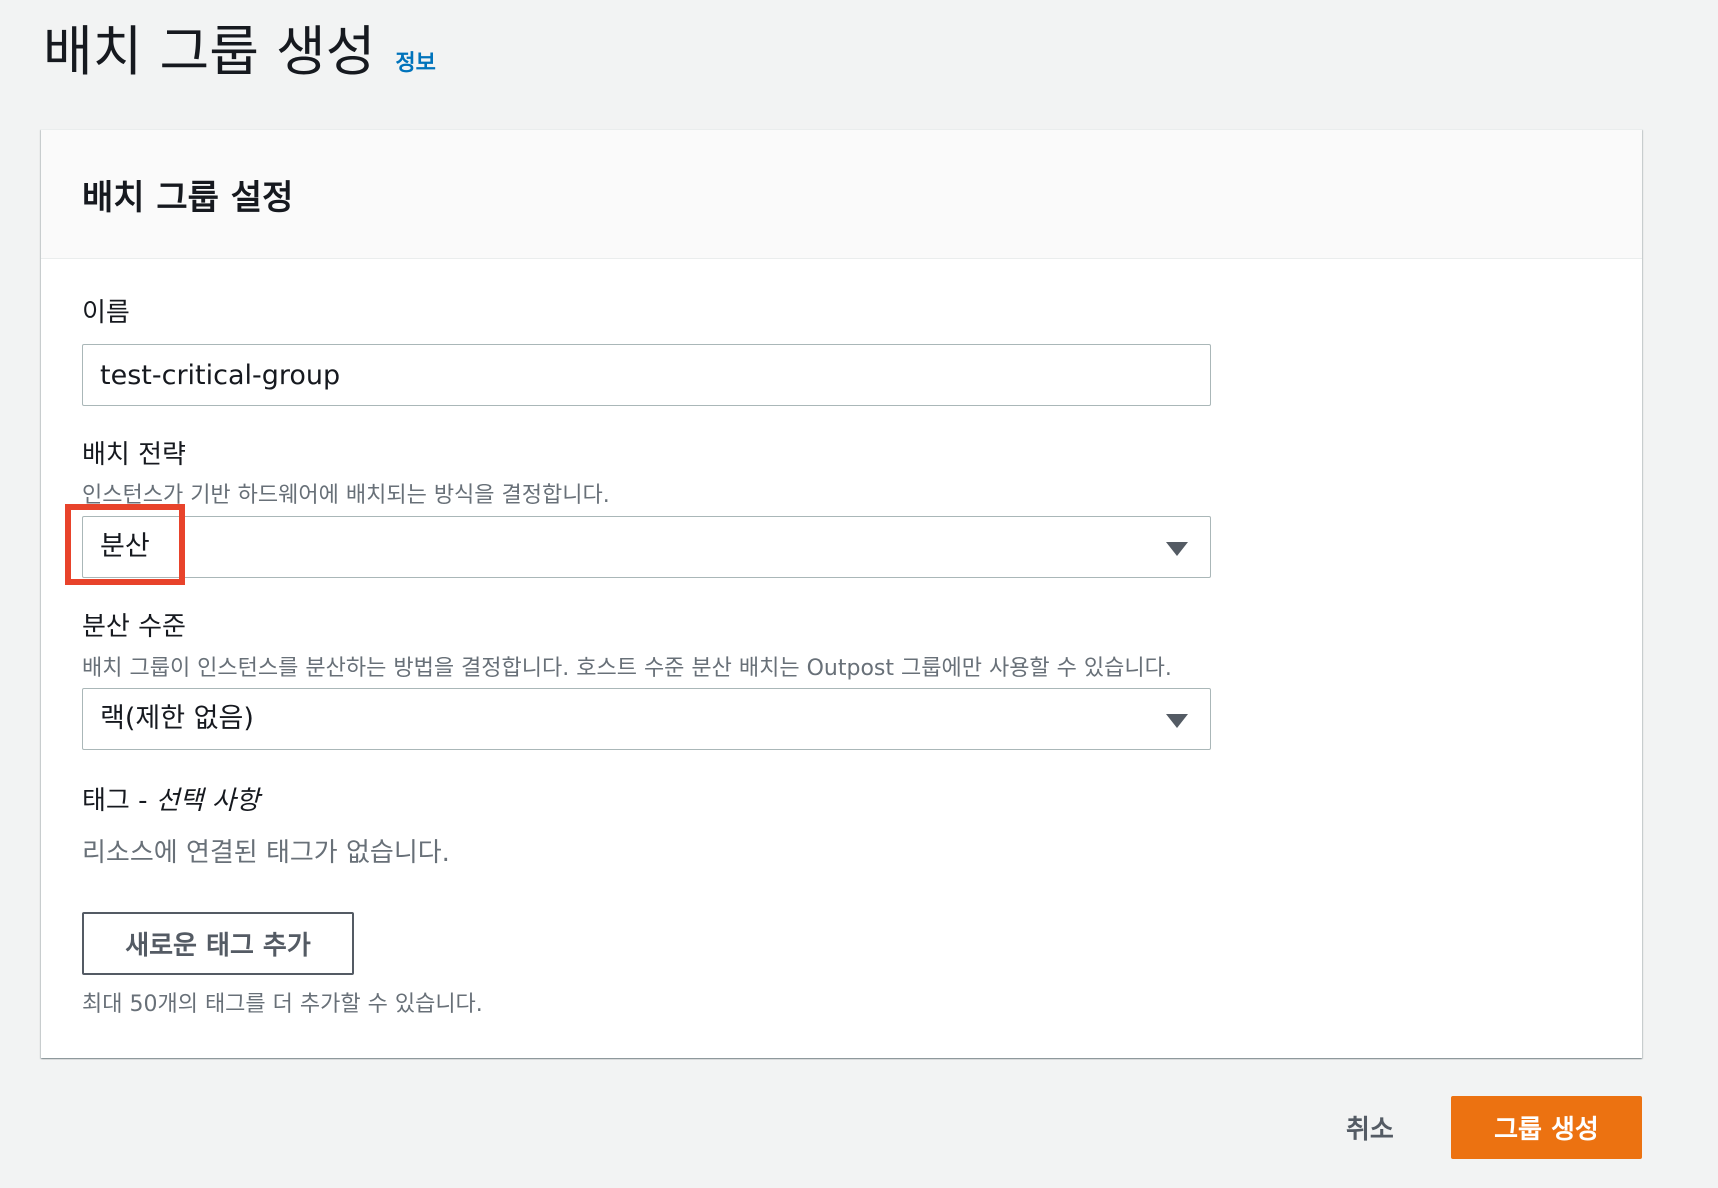  I want to click on spread-level-select: 랙(제한 없음), so click(646, 719).